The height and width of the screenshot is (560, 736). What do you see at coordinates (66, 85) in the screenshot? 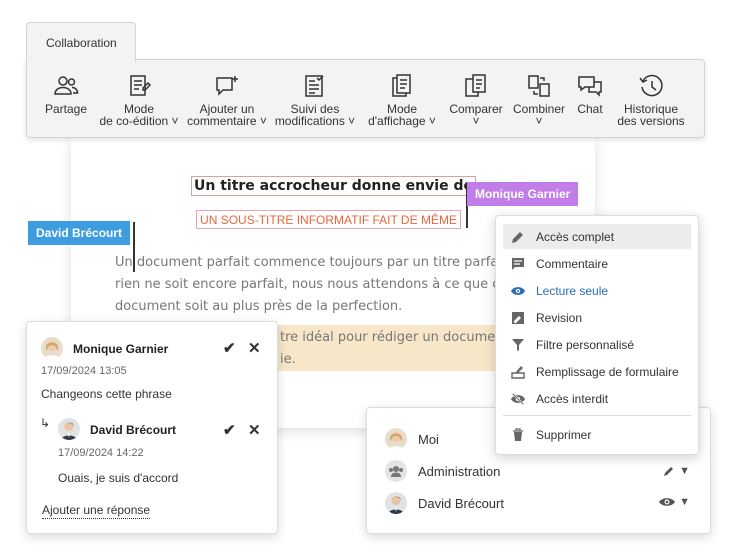
I see `share-users-icon` at bounding box center [66, 85].